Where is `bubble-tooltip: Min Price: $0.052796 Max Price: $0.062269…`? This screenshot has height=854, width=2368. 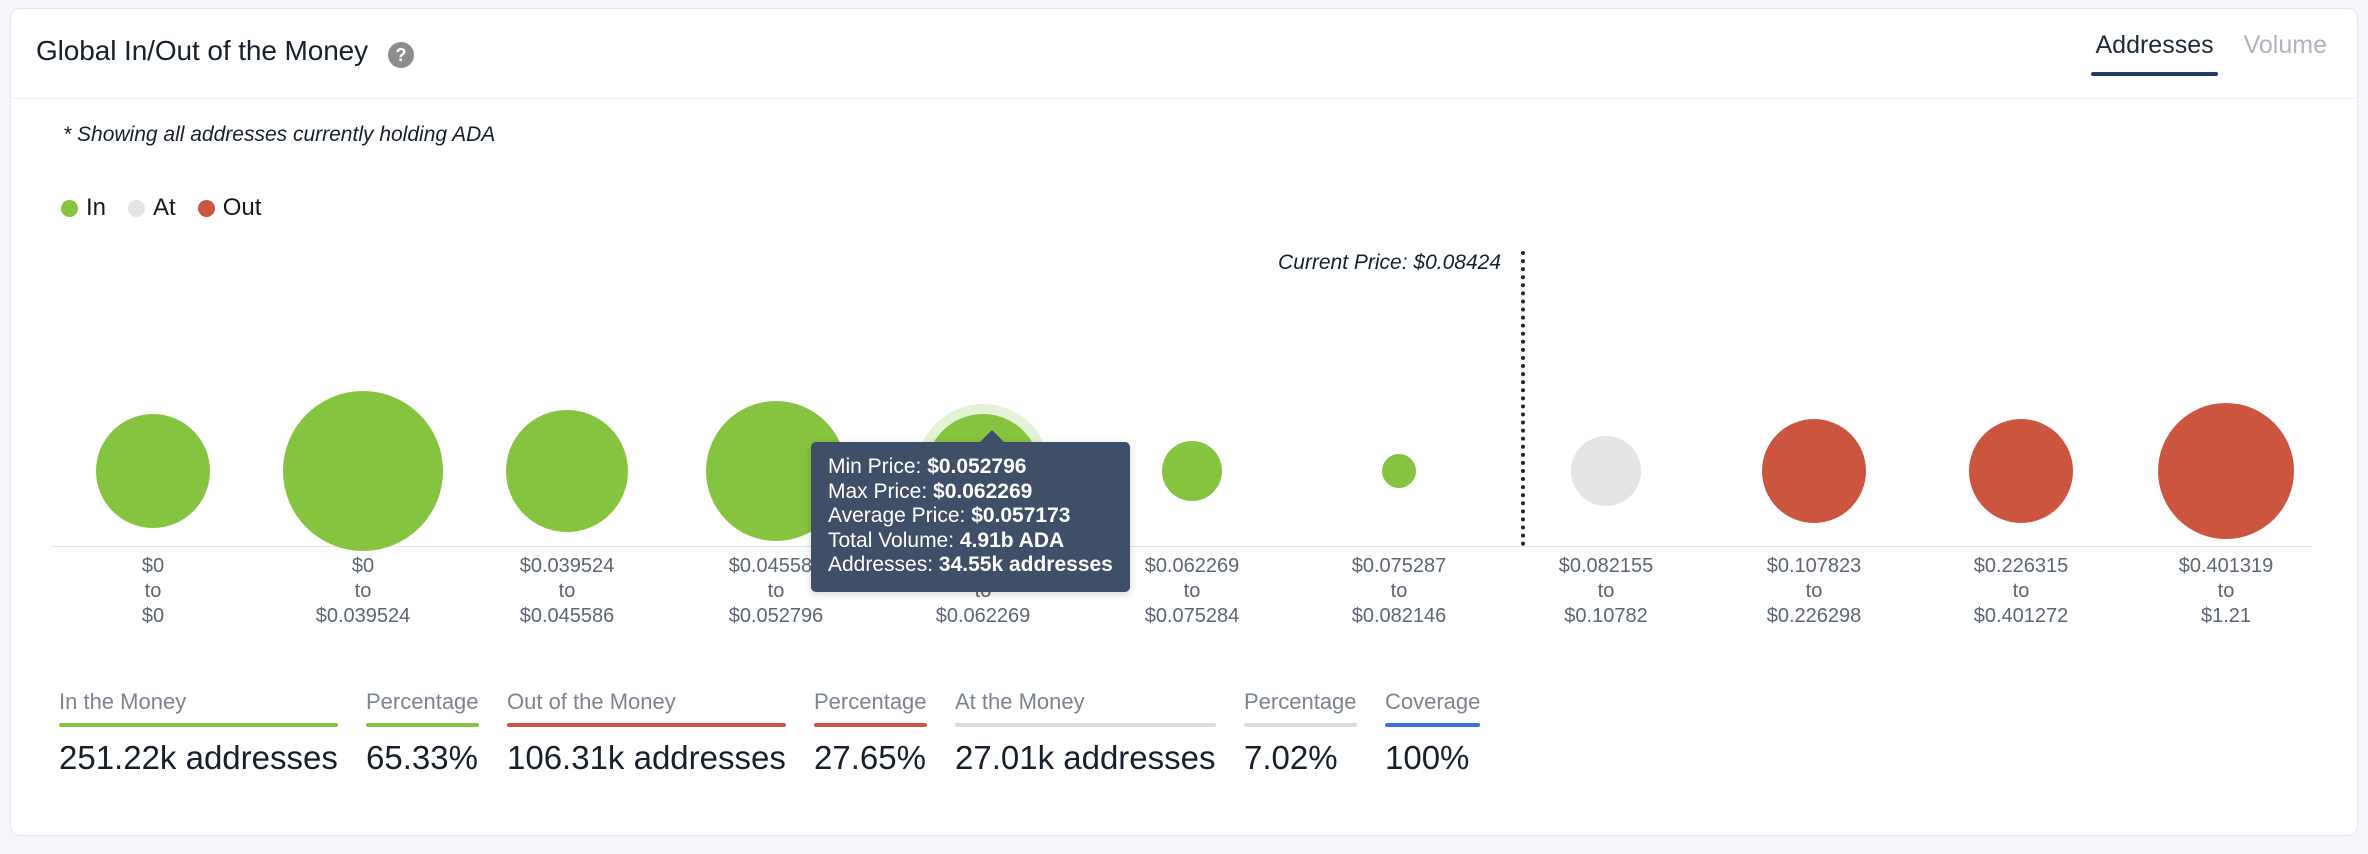
bubble-tooltip: Min Price: $0.052796 Max Price: $0.062269… is located at coordinates (970, 511).